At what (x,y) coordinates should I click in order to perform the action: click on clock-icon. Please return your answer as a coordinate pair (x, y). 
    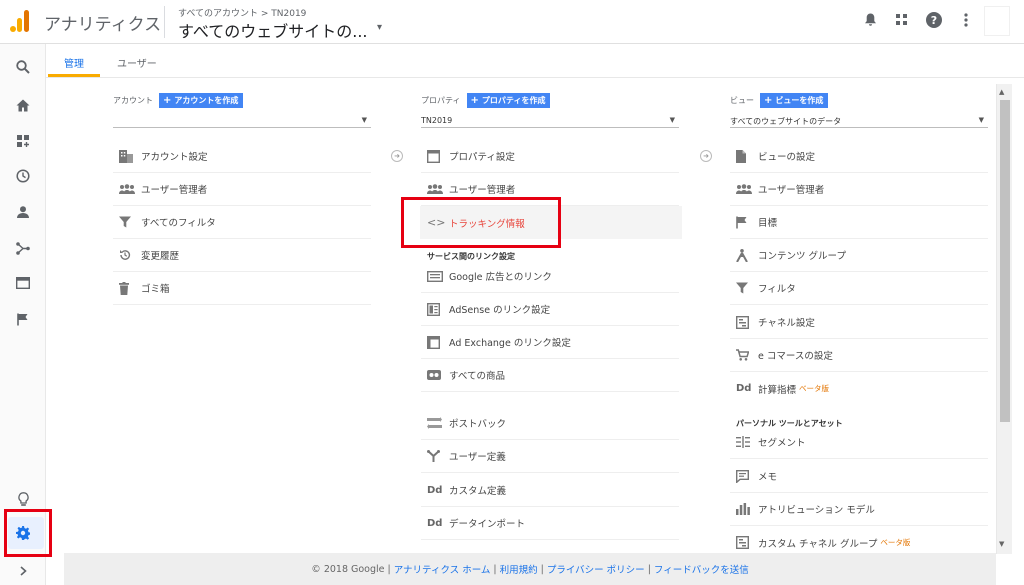
    Looking at the image, I should click on (23, 176).